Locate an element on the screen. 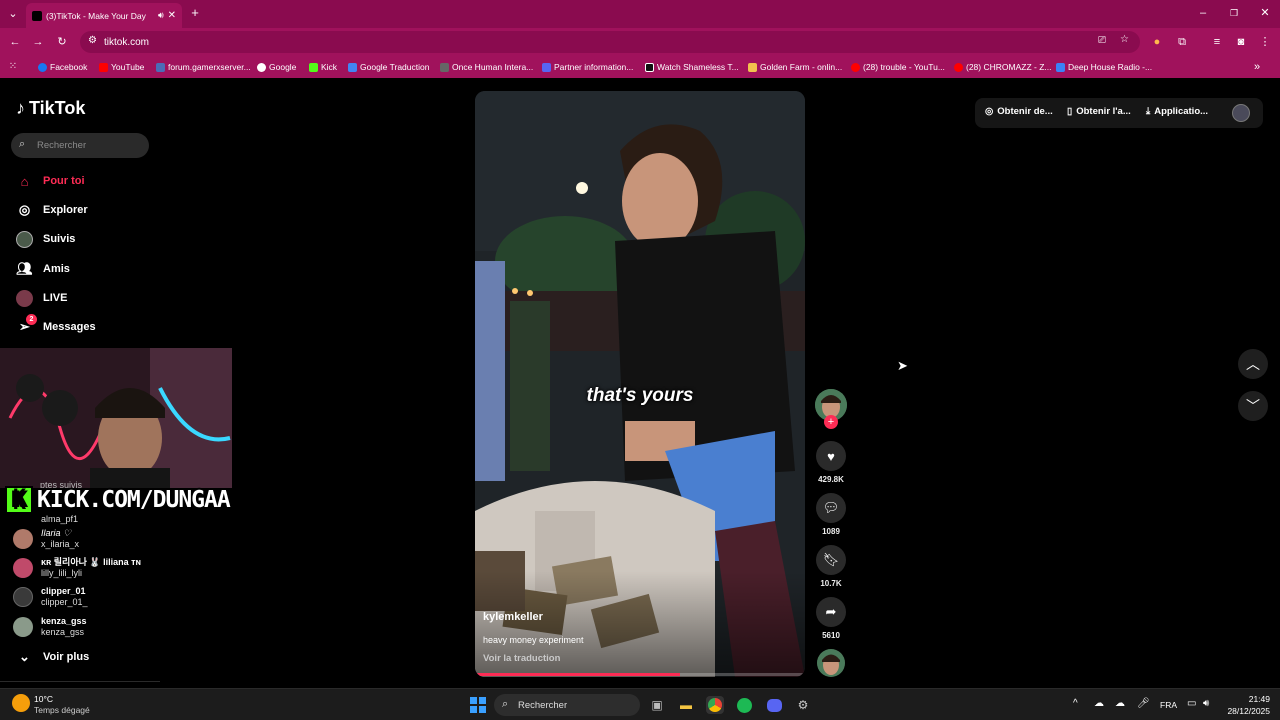 The width and height of the screenshot is (1280, 720). bookmark-youtube: YouTube is located at coordinates (121, 67).